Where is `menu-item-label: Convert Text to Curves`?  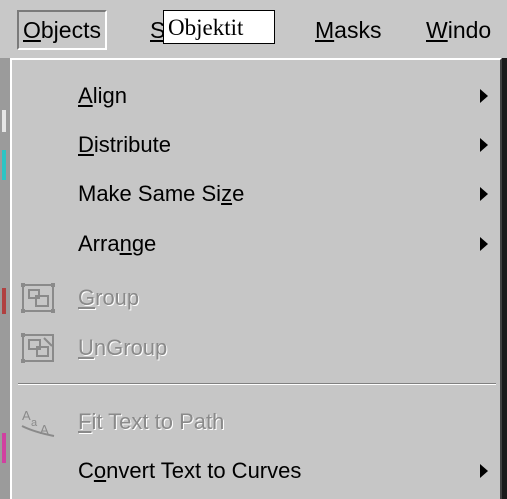
menu-item-label: Convert Text to Curves is located at coordinates (190, 470).